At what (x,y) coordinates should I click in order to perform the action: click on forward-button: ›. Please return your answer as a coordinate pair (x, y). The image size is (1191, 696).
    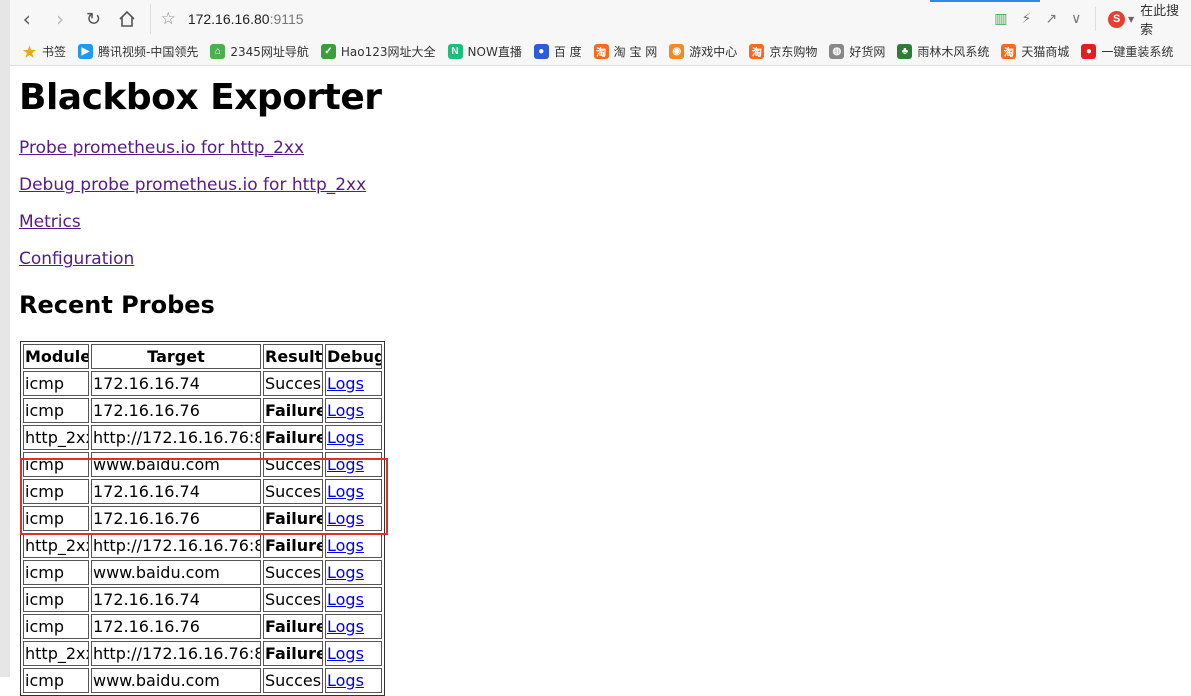
    Looking at the image, I should click on (59, 19).